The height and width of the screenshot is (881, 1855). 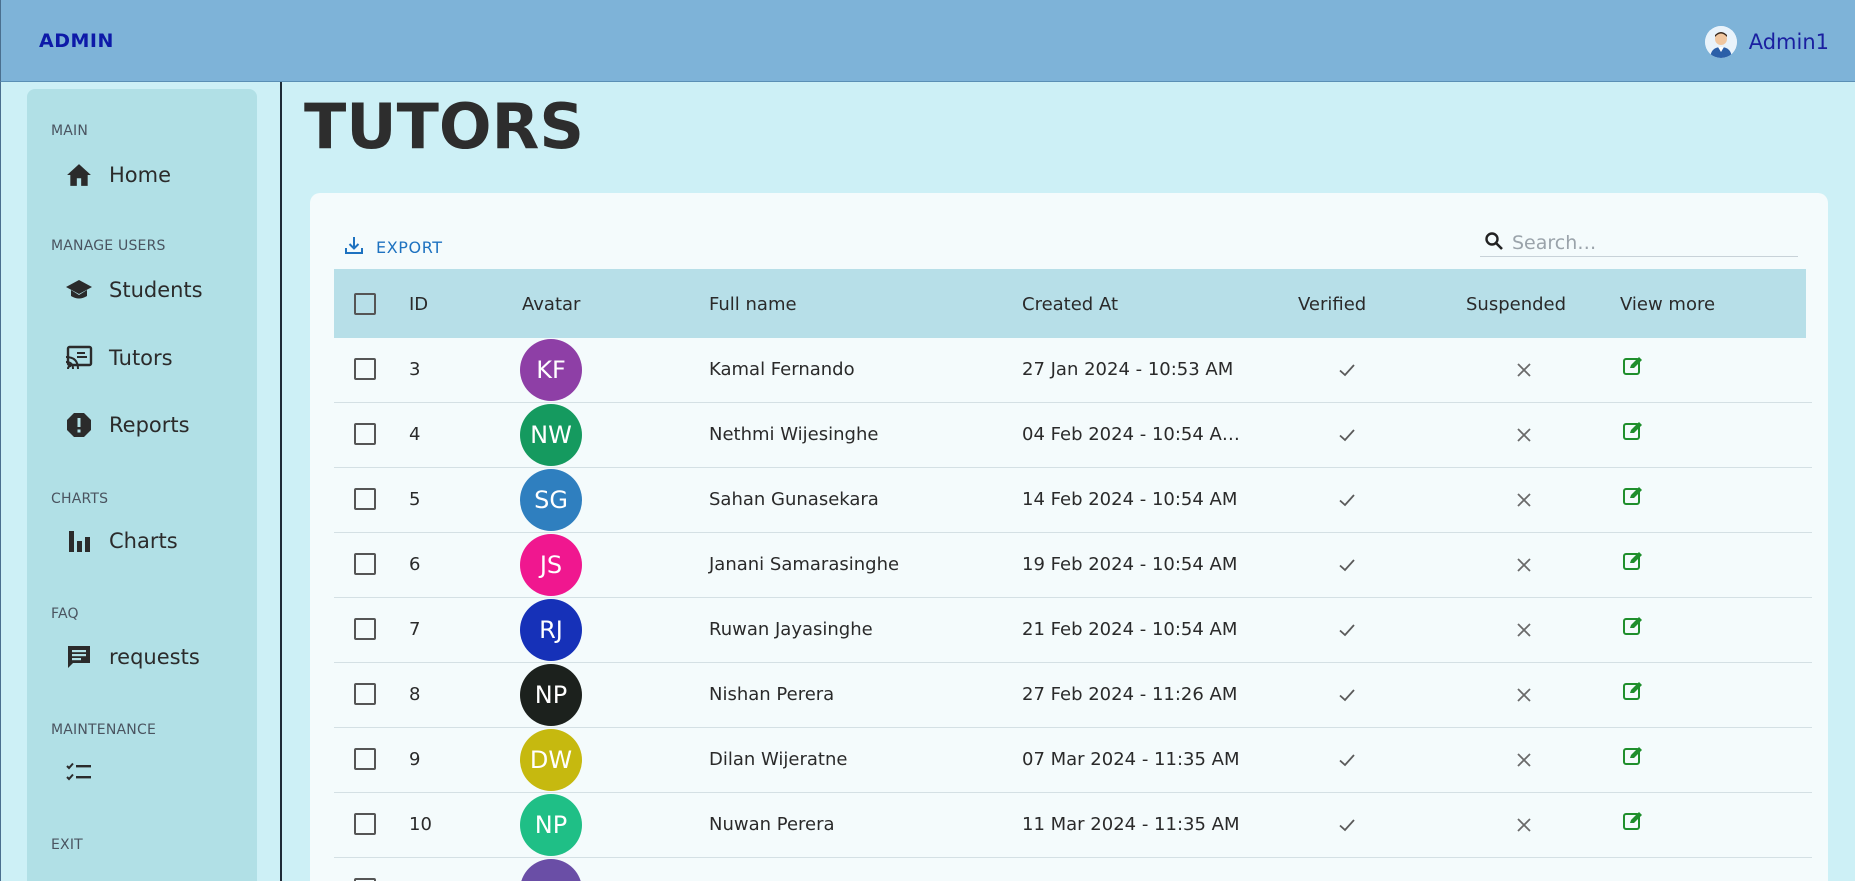 I want to click on section-label-main: MAIN, so click(x=70, y=131).